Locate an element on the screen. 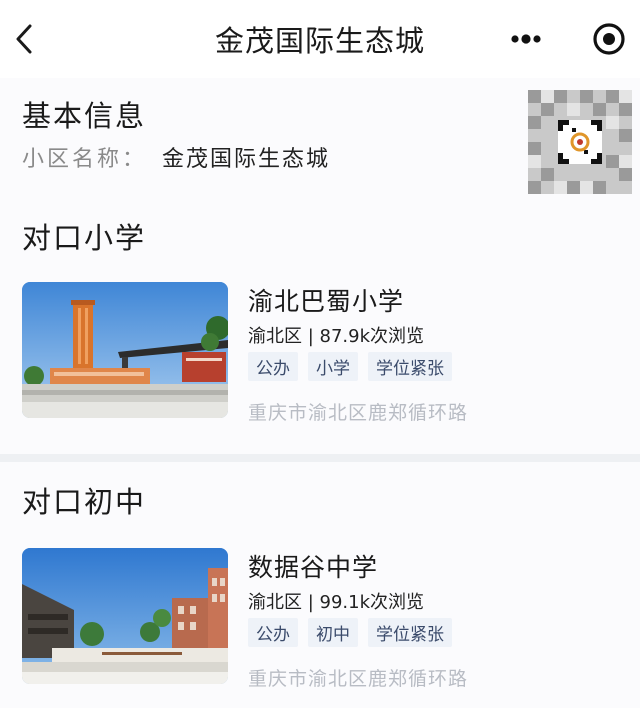  primary-school-address: 重庆市渝北区鹿郑循环路 is located at coordinates (358, 413).